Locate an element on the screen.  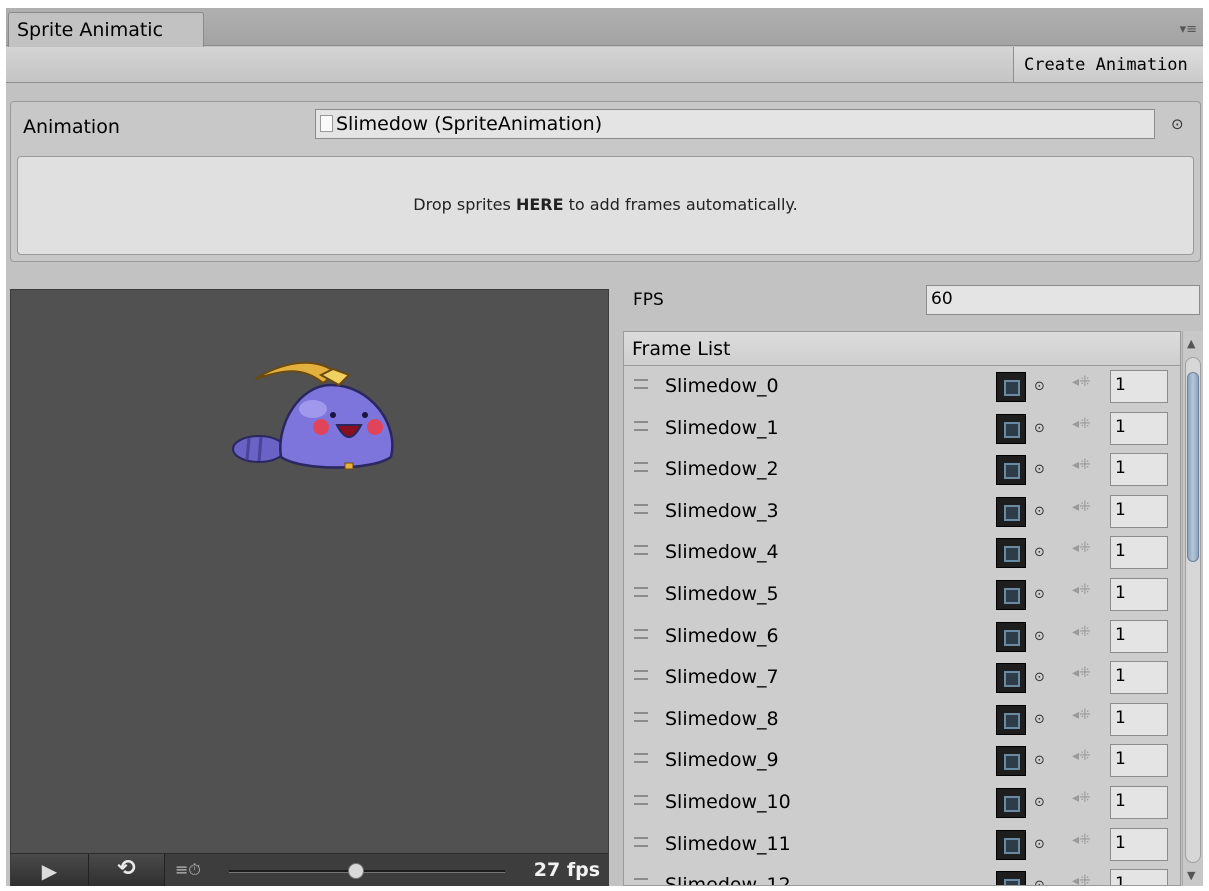
frame-row: Slimedow_10 ⊙ ◂⁜ 1 is located at coordinates (902, 804).